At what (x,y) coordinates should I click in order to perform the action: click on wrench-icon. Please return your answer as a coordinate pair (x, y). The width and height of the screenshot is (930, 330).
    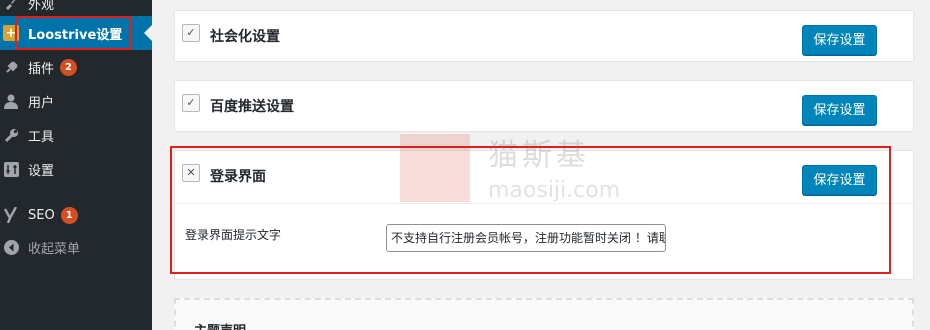
    Looking at the image, I should click on (11, 135).